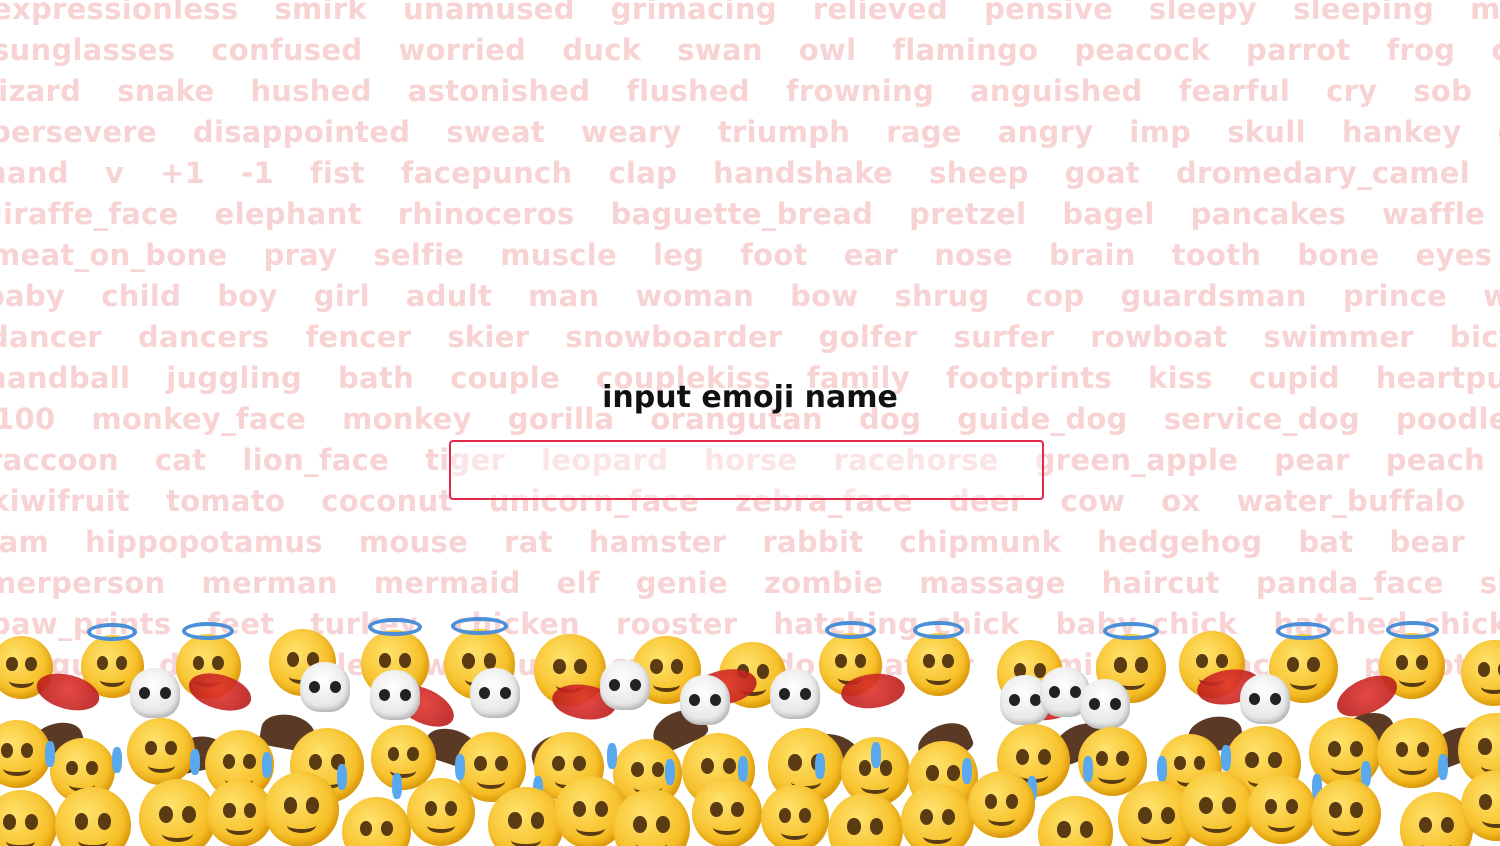 The height and width of the screenshot is (846, 1500). I want to click on background-word: ram, so click(24, 542).